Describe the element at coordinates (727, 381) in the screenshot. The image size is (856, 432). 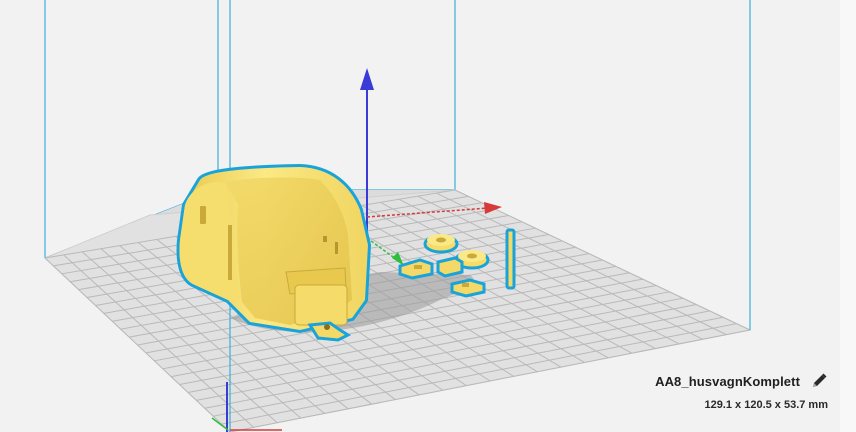
I see `object-name: AA8_husvagnKomplett` at that location.